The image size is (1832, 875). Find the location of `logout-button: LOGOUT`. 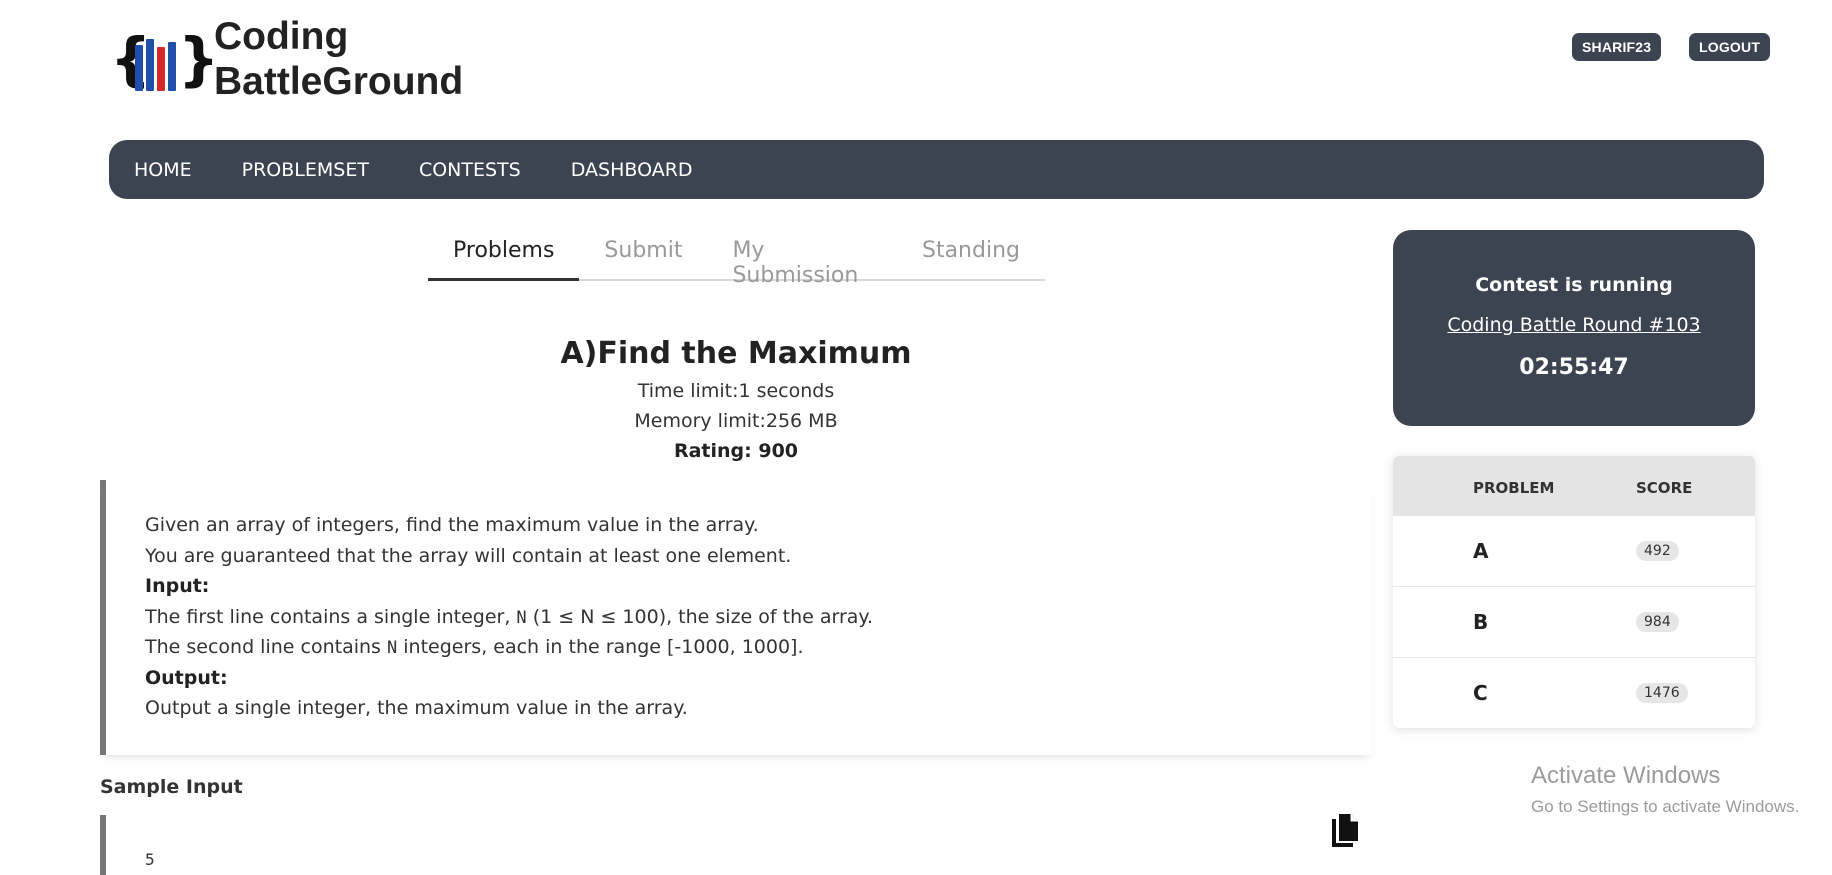

logout-button: LOGOUT is located at coordinates (1730, 47).